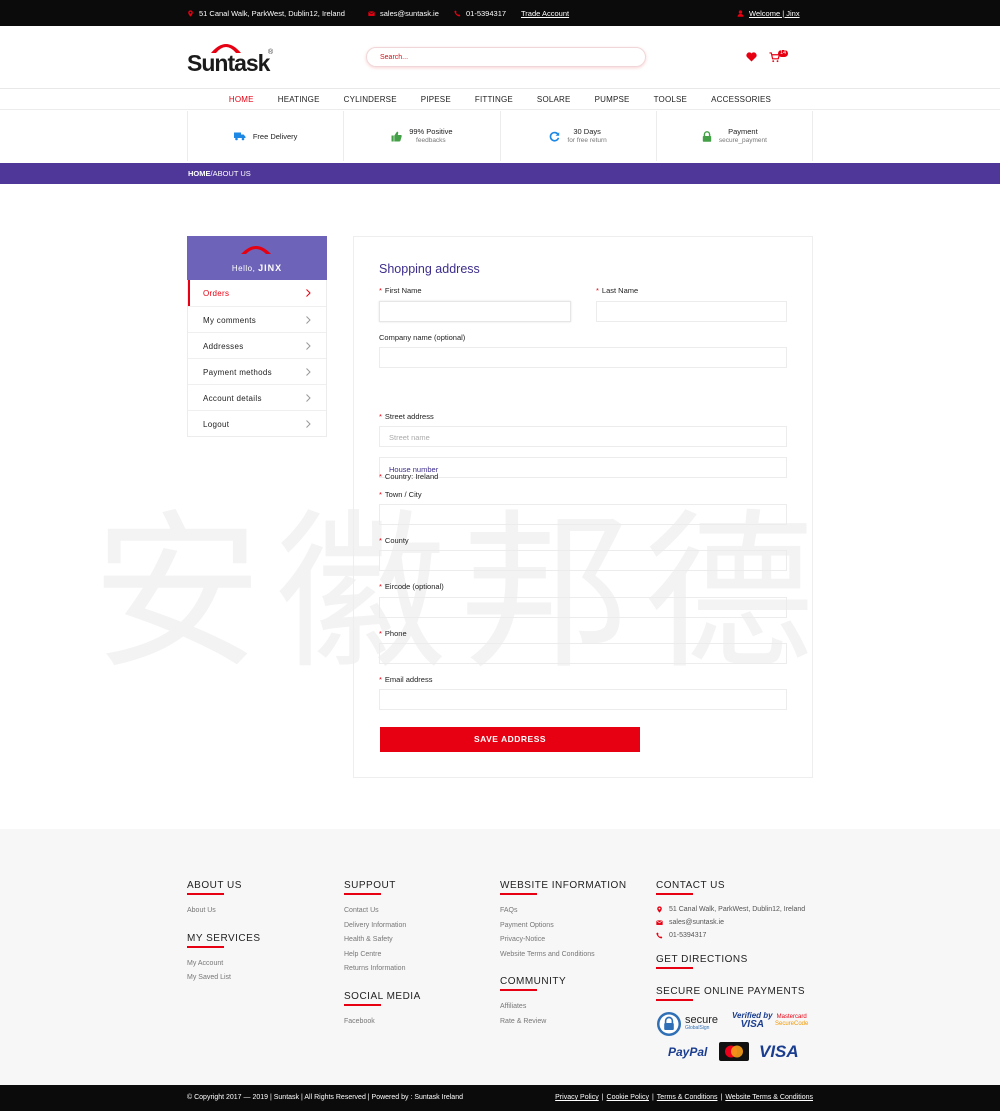 The image size is (1000, 1111). I want to click on footer-heading: SUPPOUT, so click(382, 887).